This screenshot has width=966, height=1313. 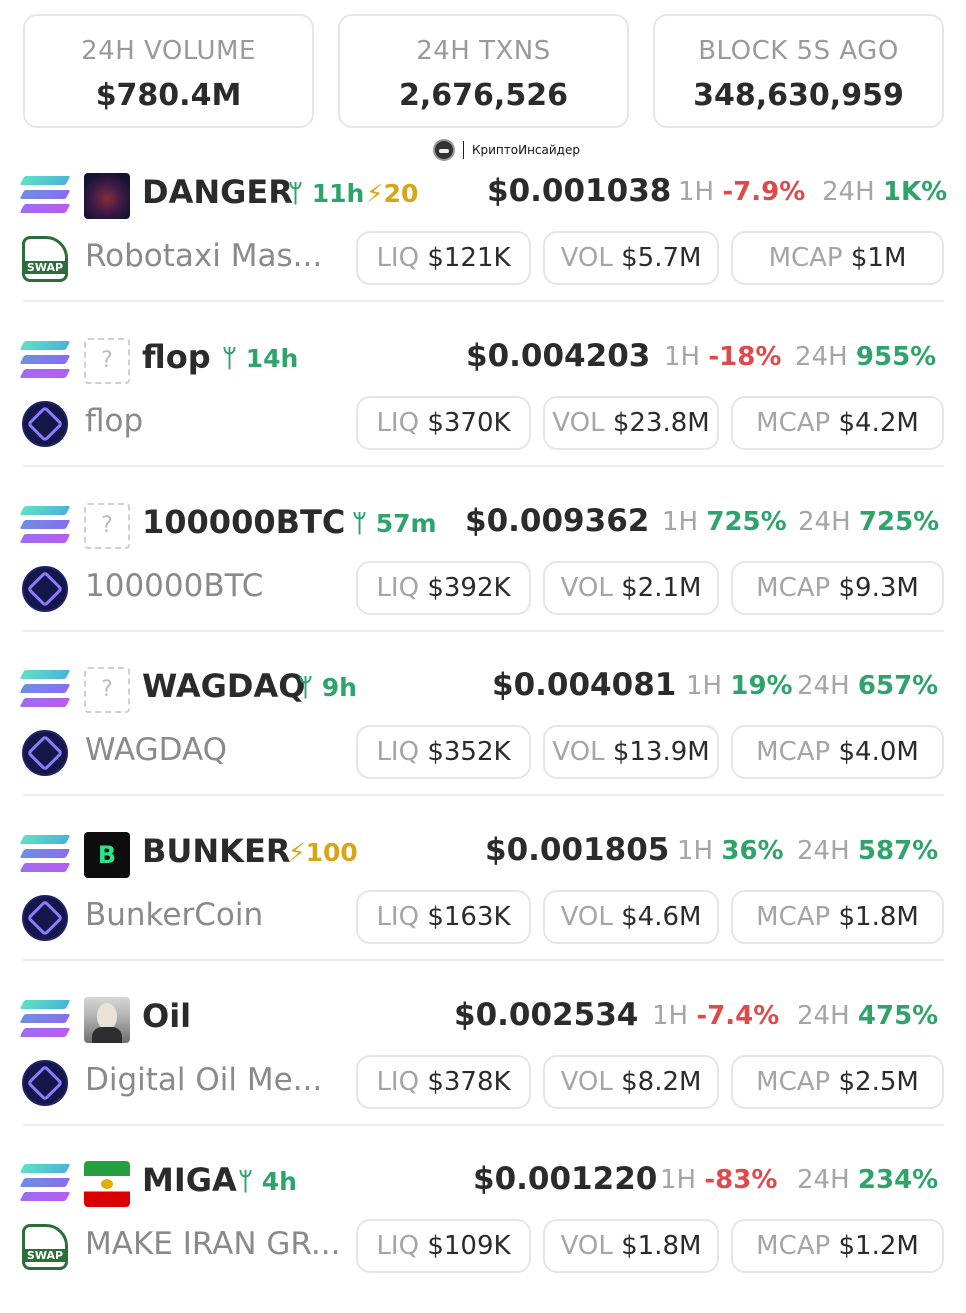 I want to click on change-24h: 24H 475%, so click(x=867, y=1016).